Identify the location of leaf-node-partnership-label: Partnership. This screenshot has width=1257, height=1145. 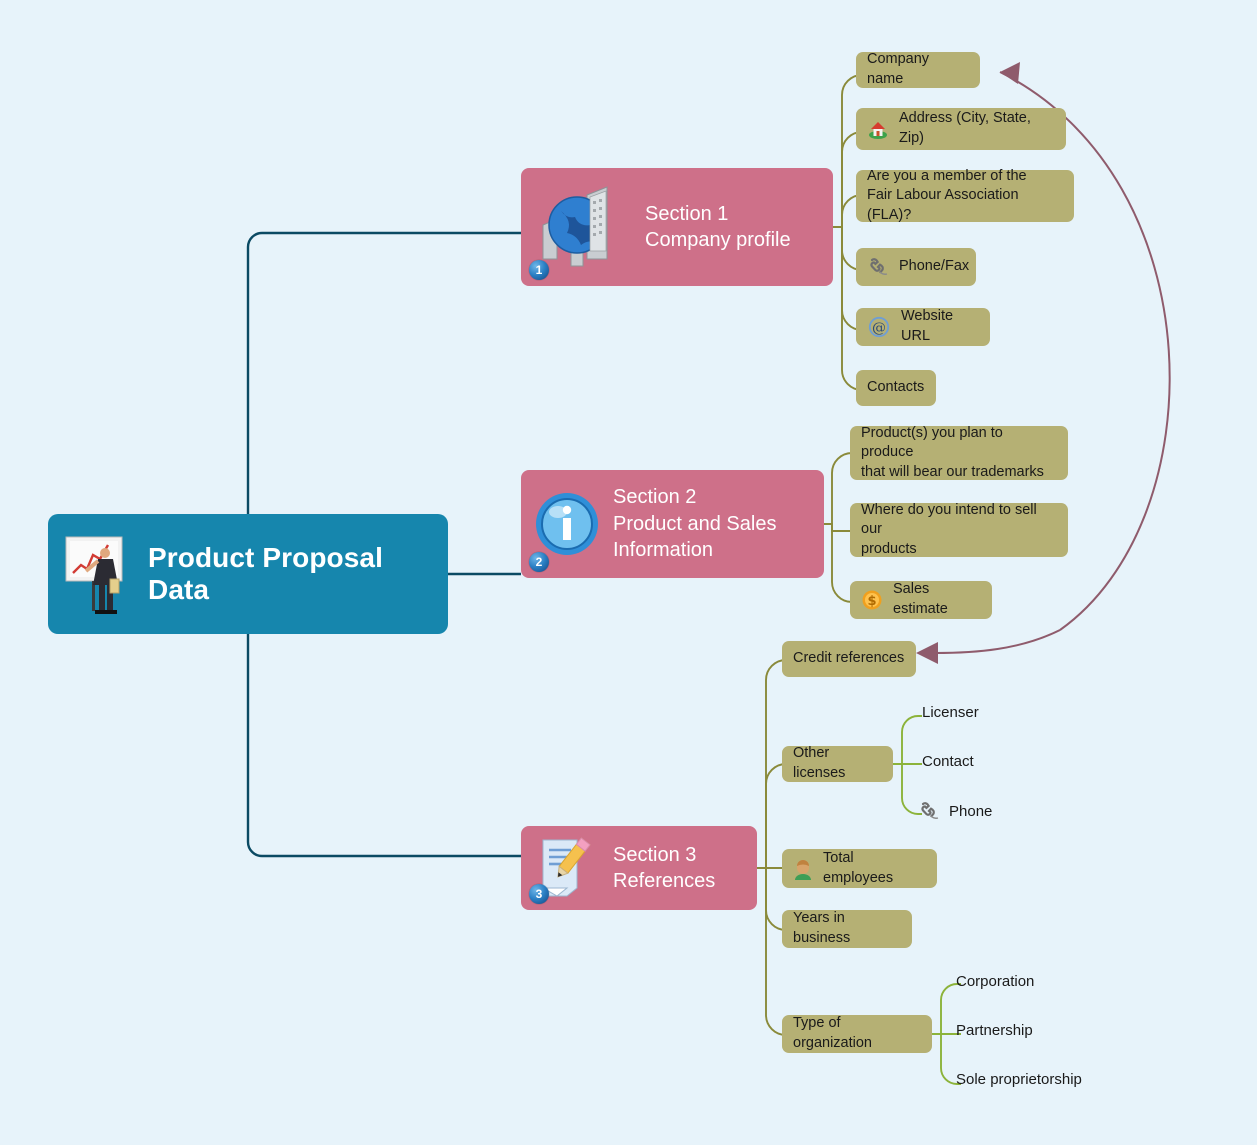
(994, 1030).